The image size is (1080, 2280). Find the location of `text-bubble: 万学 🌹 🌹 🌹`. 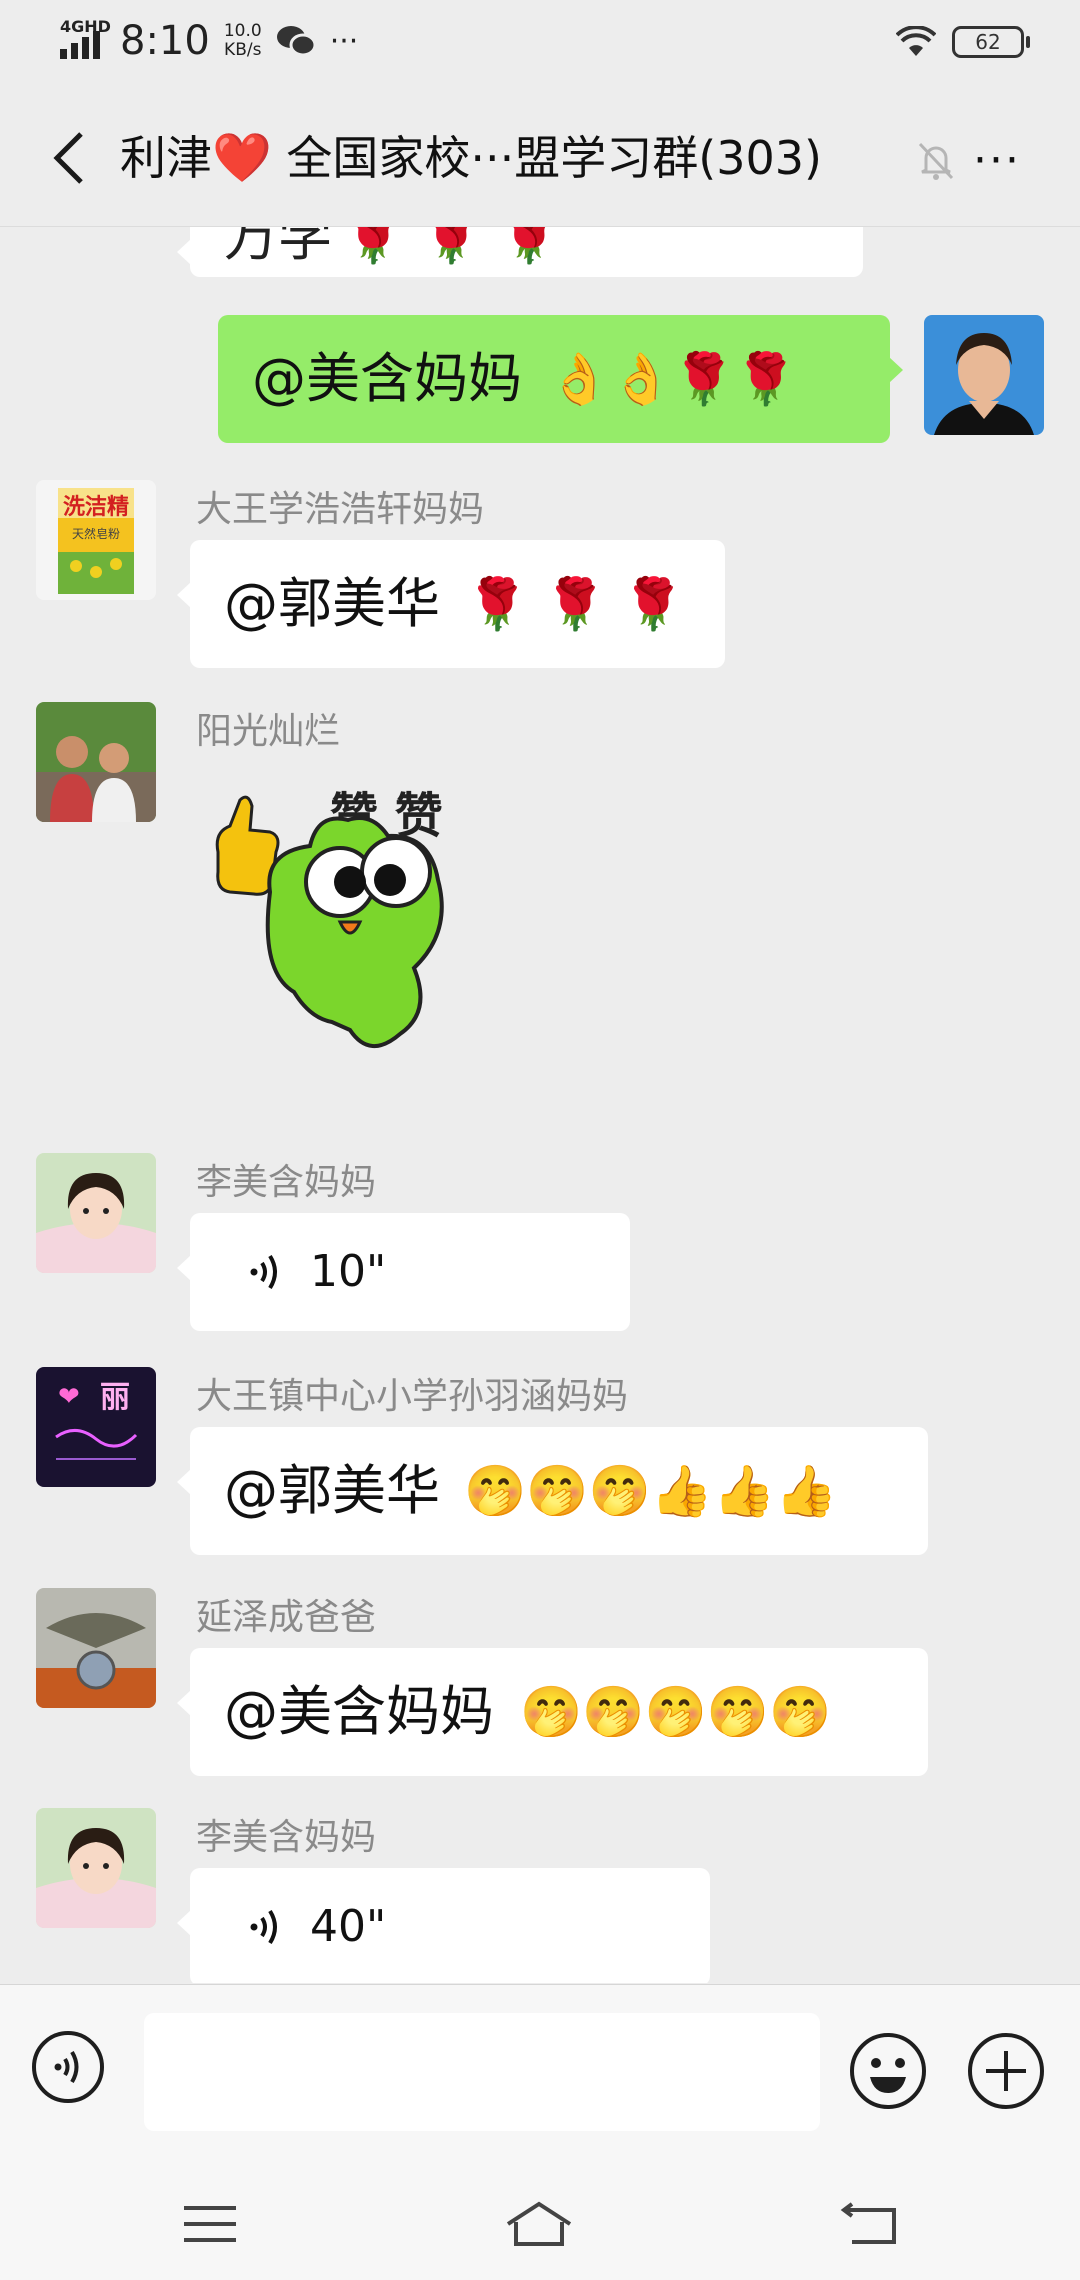

text-bubble: 万学 🌹 🌹 🌹 is located at coordinates (520, 252).